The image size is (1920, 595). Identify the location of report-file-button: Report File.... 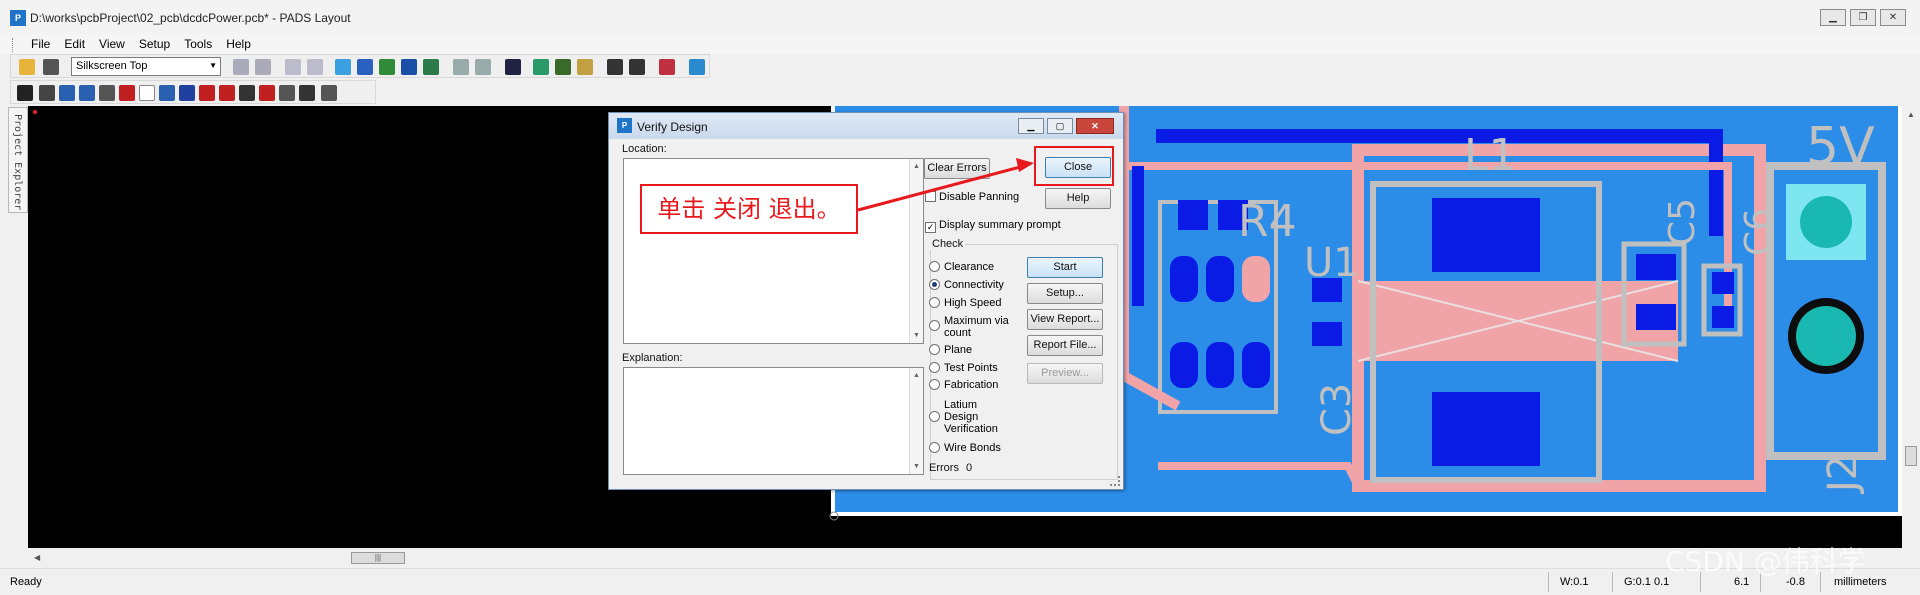
(1065, 345).